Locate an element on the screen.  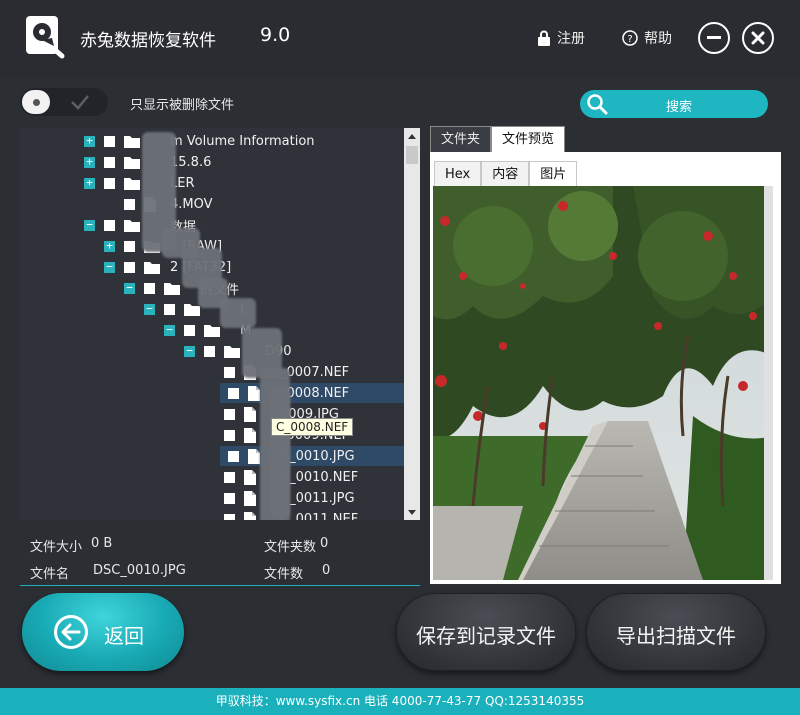
tree-row: −2 [FAT32] is located at coordinates (167, 267).